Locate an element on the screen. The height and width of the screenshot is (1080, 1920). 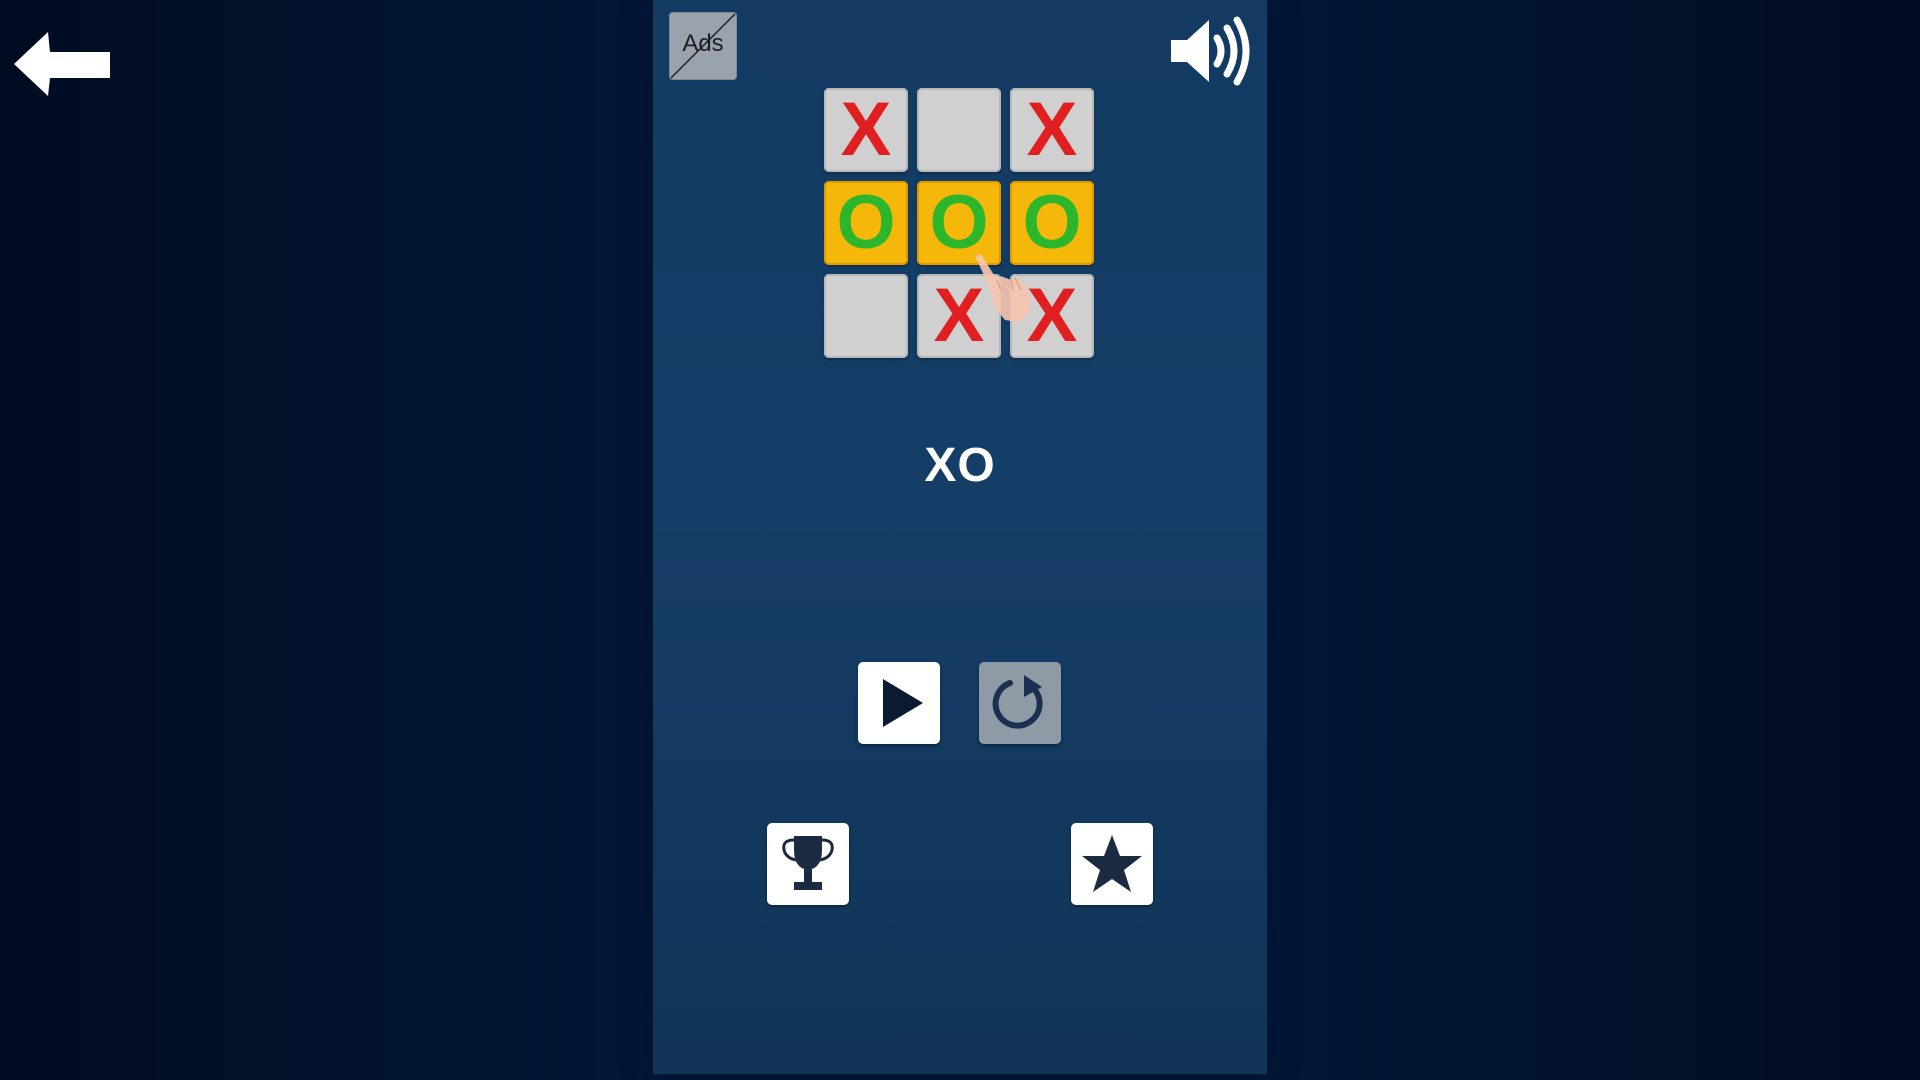
speaker-icon is located at coordinates (1210, 51).